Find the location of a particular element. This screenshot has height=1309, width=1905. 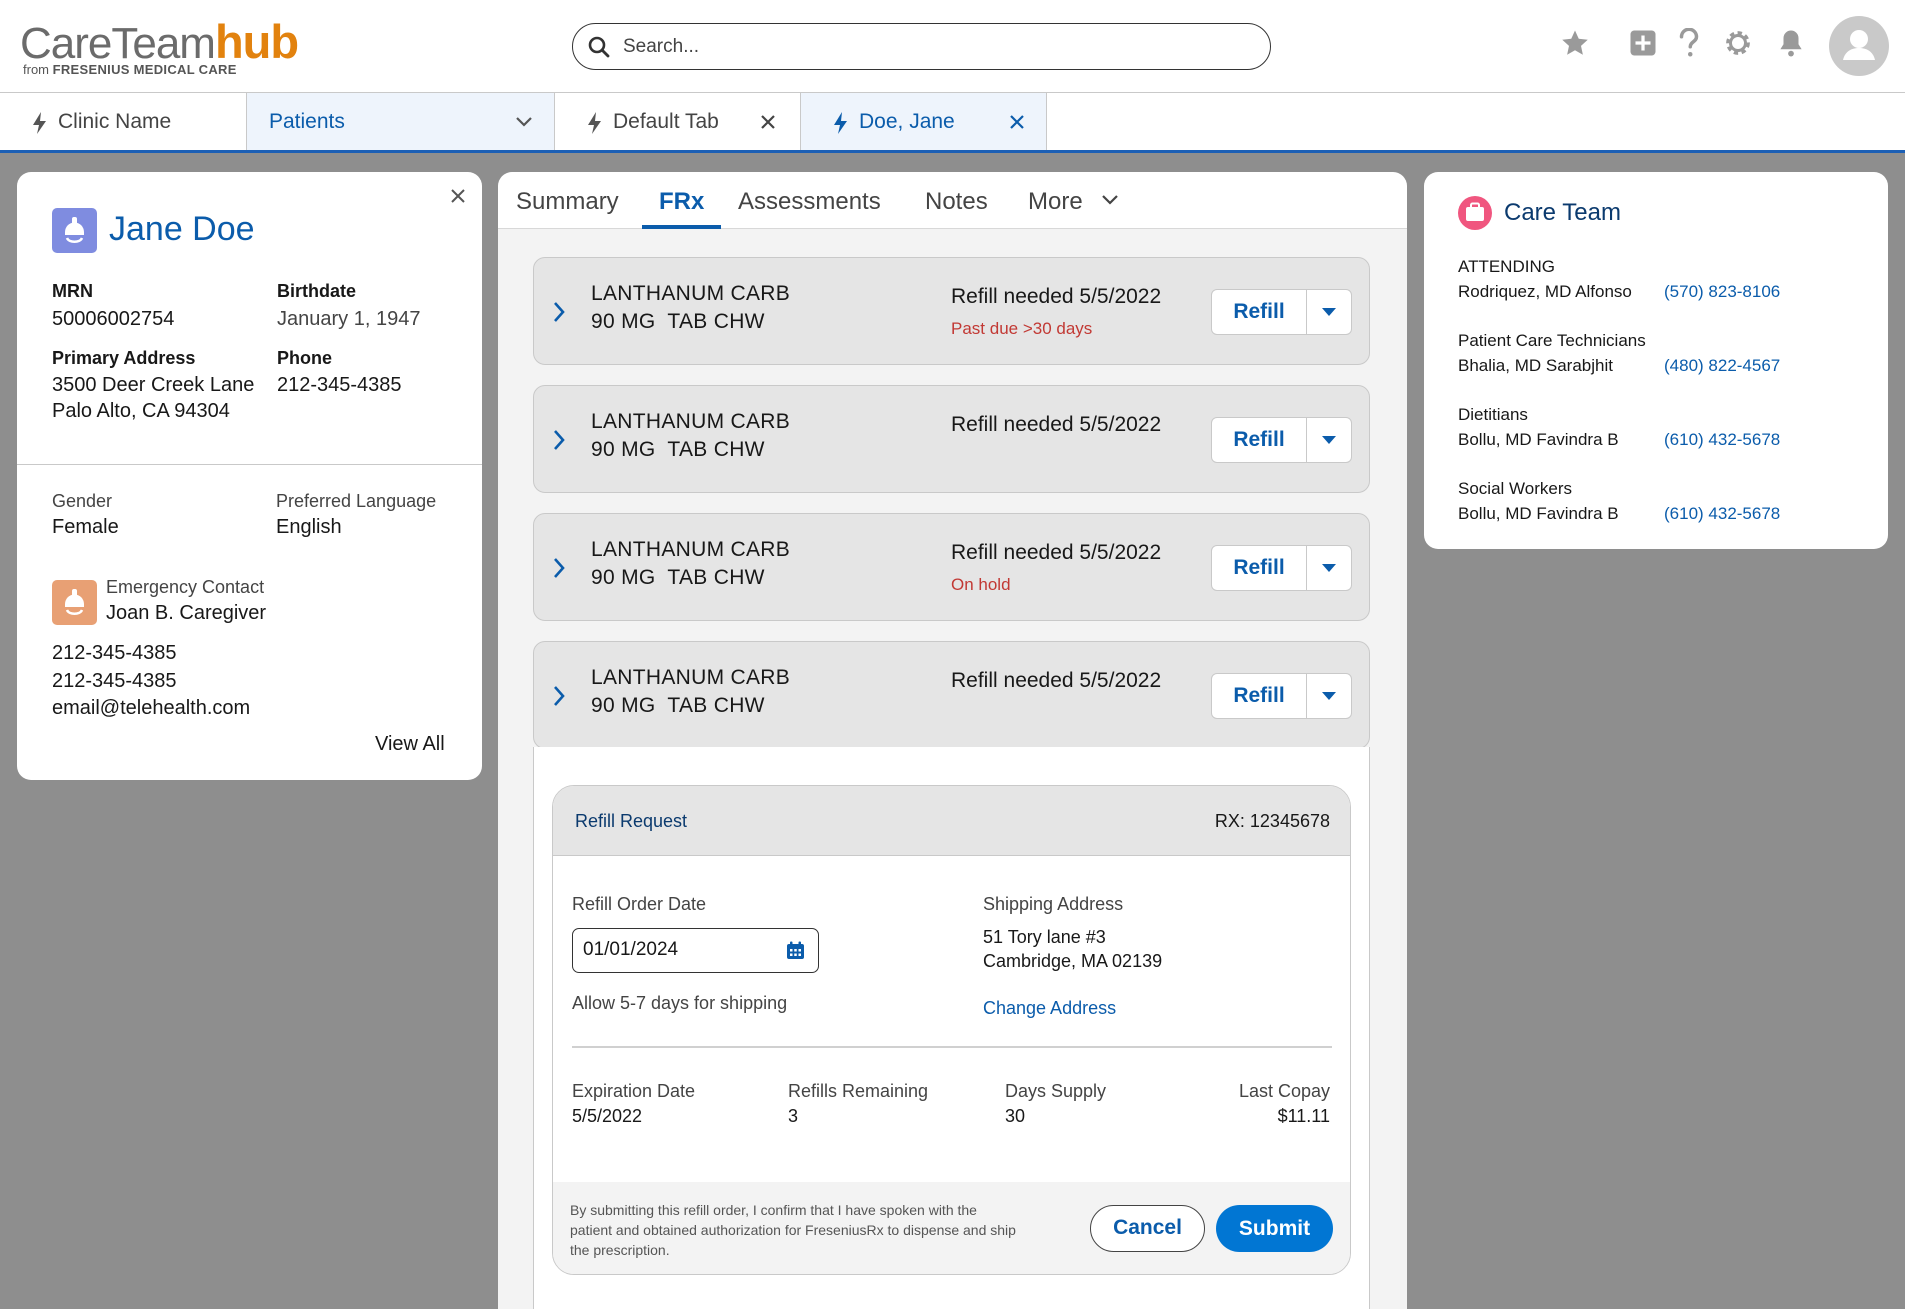

cancel-button: Cancel is located at coordinates (1147, 1228).